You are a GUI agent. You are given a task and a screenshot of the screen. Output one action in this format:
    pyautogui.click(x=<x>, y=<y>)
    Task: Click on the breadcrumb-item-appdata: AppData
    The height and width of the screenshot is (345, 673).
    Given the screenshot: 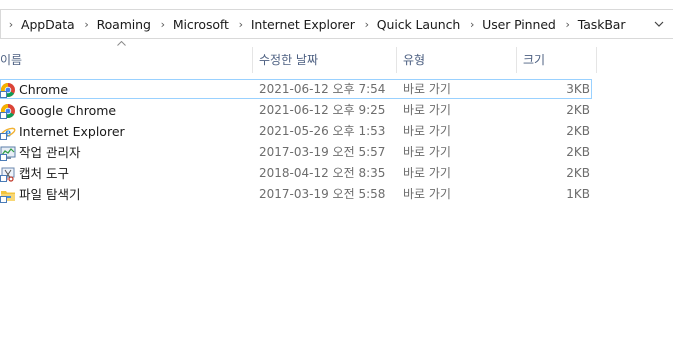 What is the action you would take?
    pyautogui.click(x=47, y=24)
    